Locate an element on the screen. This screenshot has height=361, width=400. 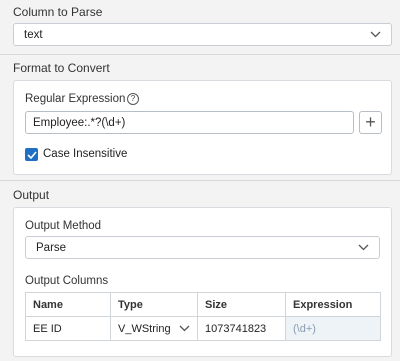
cell-type: V_WString is located at coordinates (154, 328).